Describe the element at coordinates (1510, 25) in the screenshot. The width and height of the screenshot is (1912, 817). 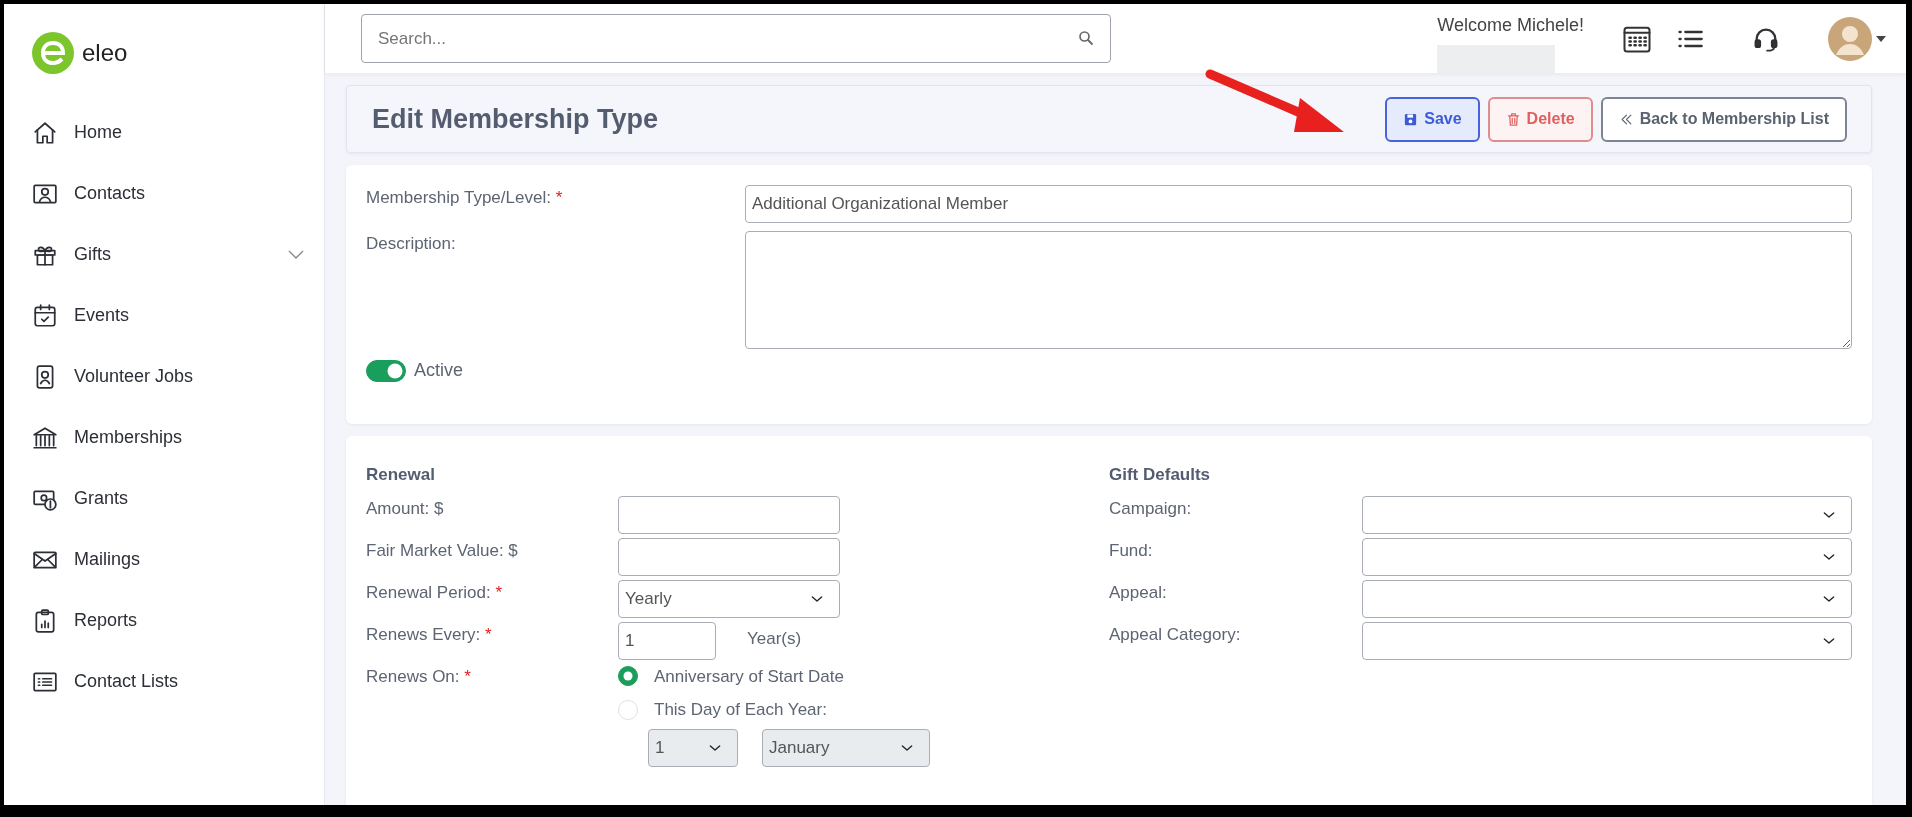
I see `welcome-text: Welcome Michele!` at that location.